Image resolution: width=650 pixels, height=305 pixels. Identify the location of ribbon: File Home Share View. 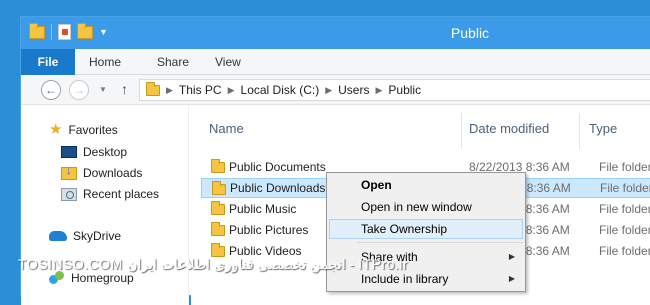
(335, 62).